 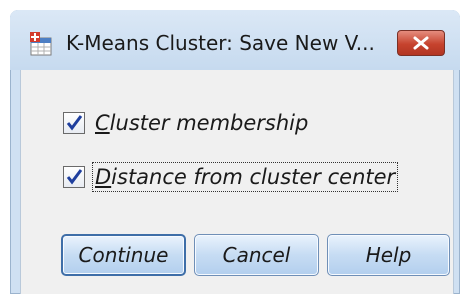 I want to click on help-label: Help, so click(x=388, y=255).